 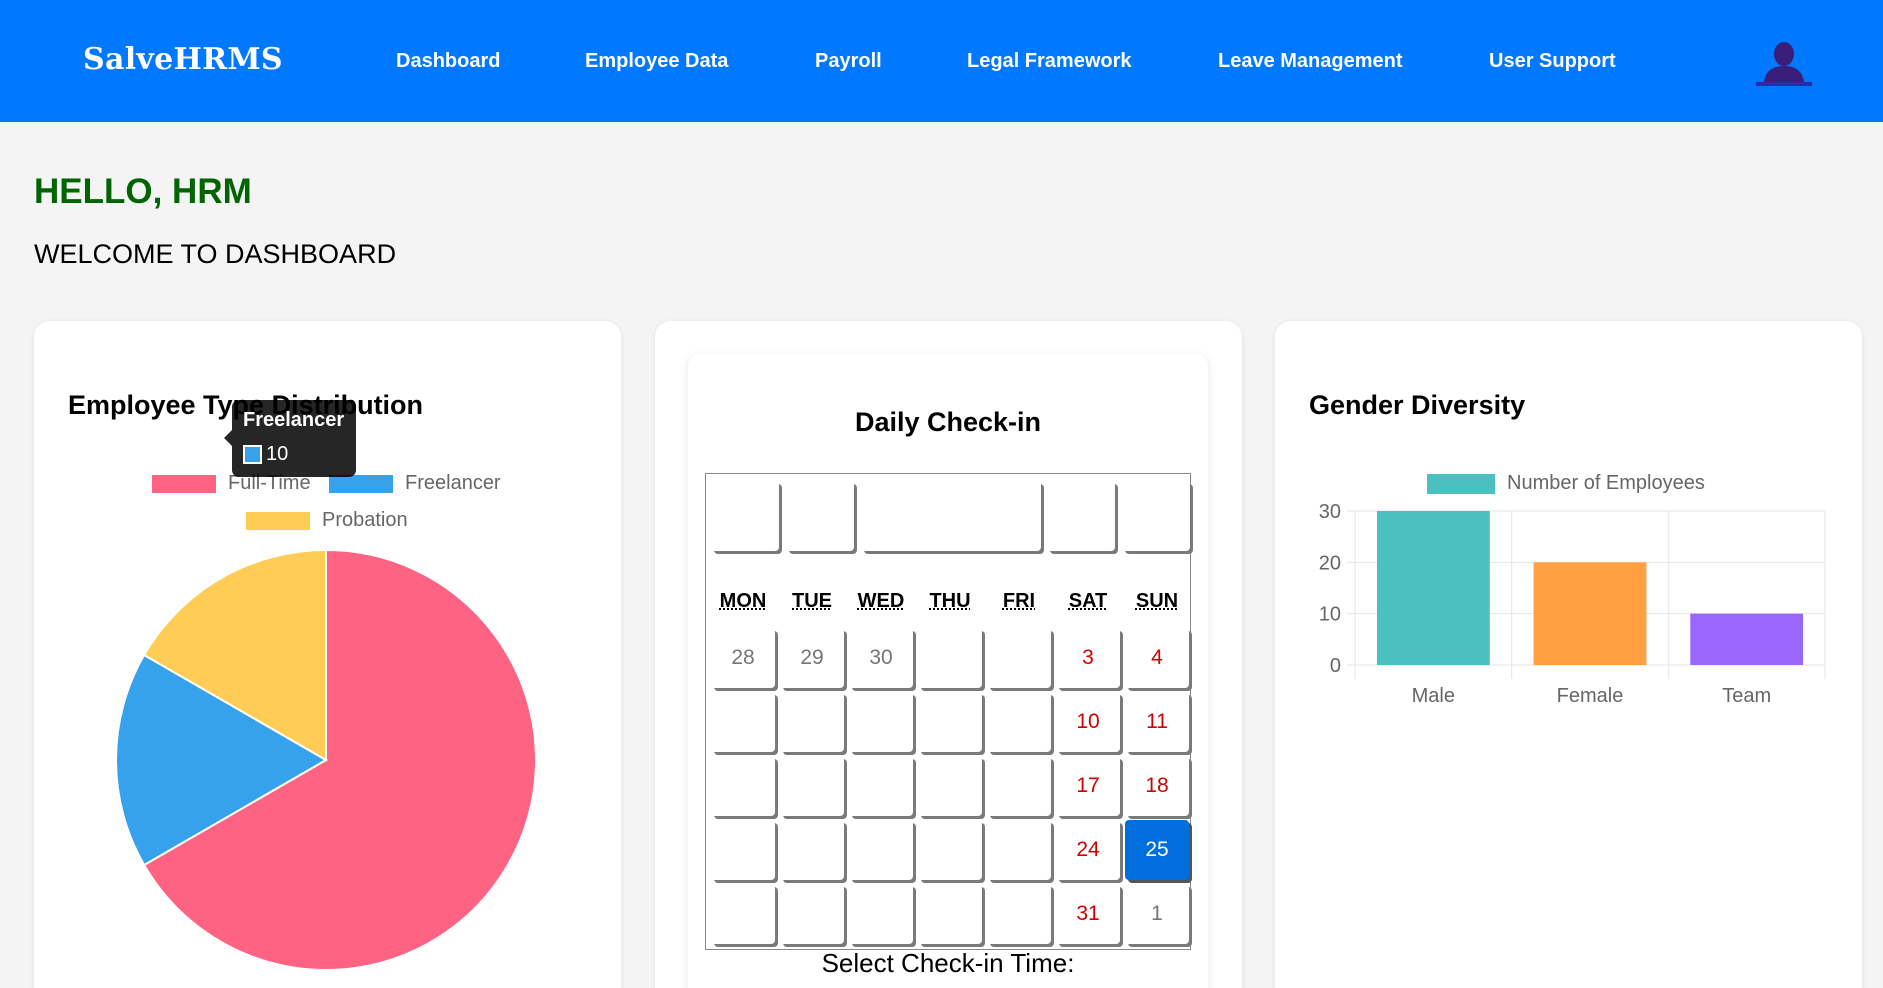 What do you see at coordinates (1330, 615) in the screenshot?
I see `y-tick-label: 10` at bounding box center [1330, 615].